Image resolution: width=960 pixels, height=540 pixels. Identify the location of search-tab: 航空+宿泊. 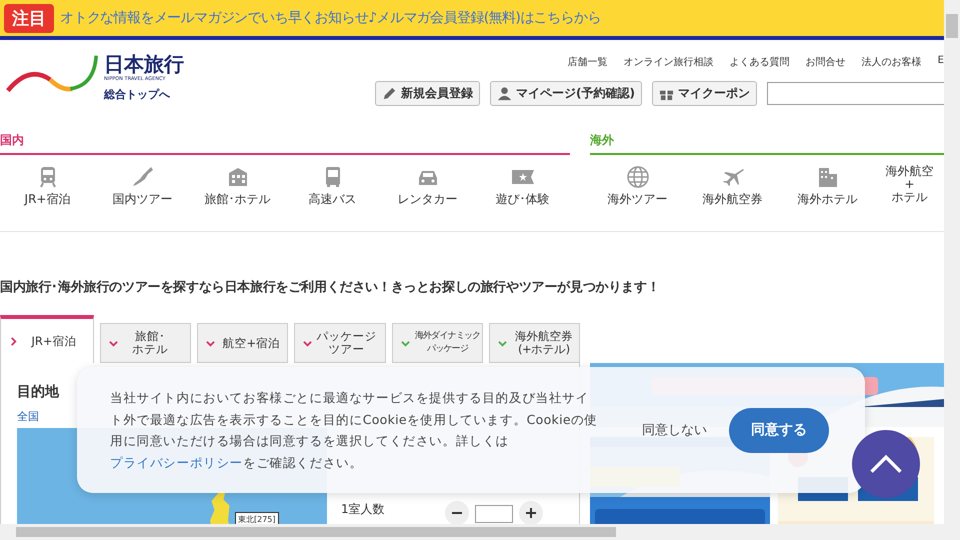
(242, 343).